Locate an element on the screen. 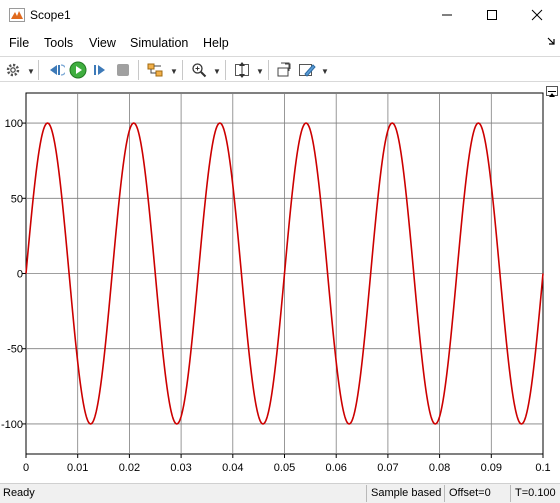  step-back-icon is located at coordinates (57, 70).